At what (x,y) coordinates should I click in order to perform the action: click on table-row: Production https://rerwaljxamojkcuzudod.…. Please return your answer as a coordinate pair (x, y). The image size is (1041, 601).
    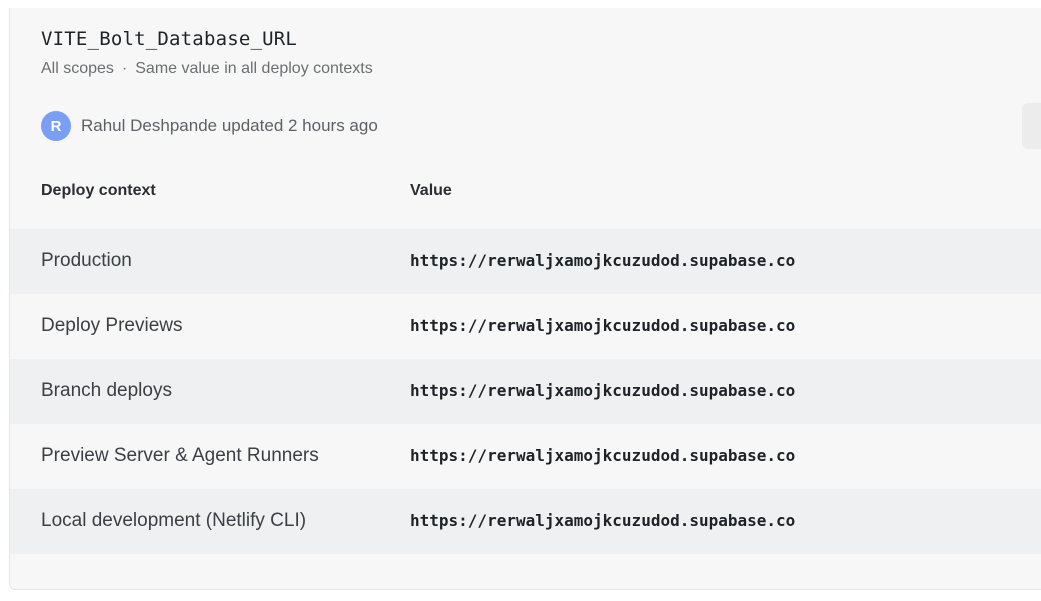
    Looking at the image, I should click on (525, 261).